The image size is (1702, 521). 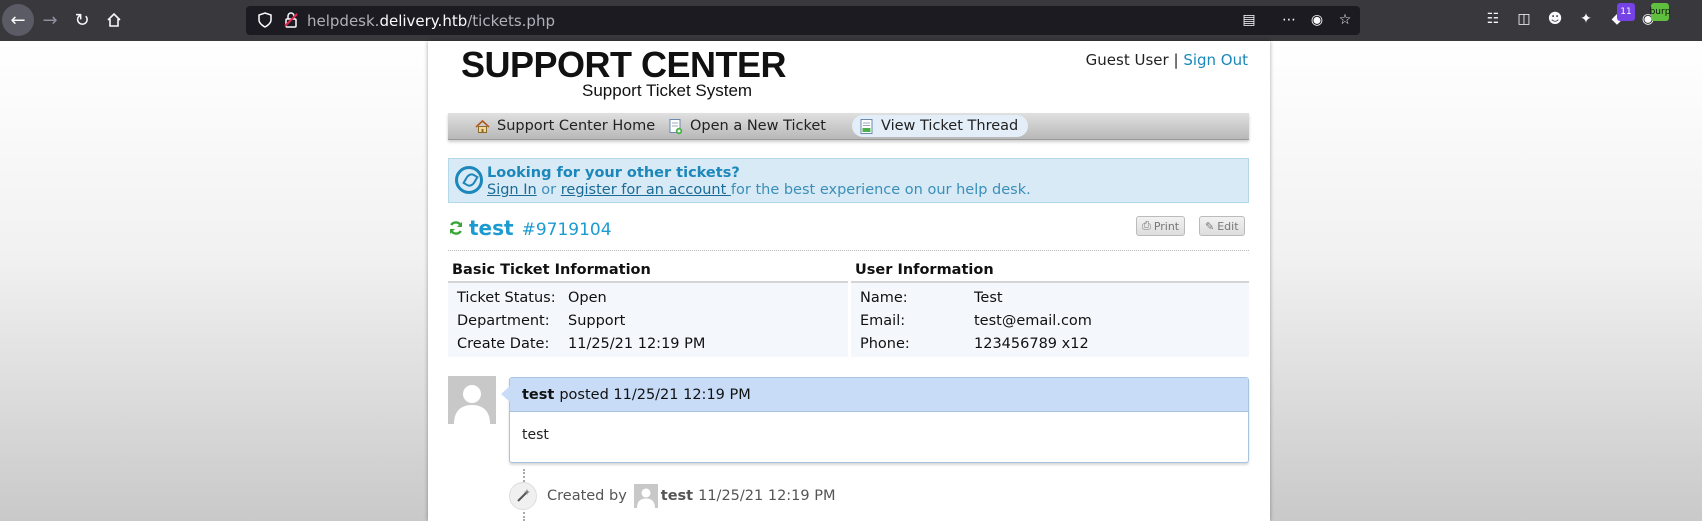 I want to click on compass-icon, so click(x=469, y=180).